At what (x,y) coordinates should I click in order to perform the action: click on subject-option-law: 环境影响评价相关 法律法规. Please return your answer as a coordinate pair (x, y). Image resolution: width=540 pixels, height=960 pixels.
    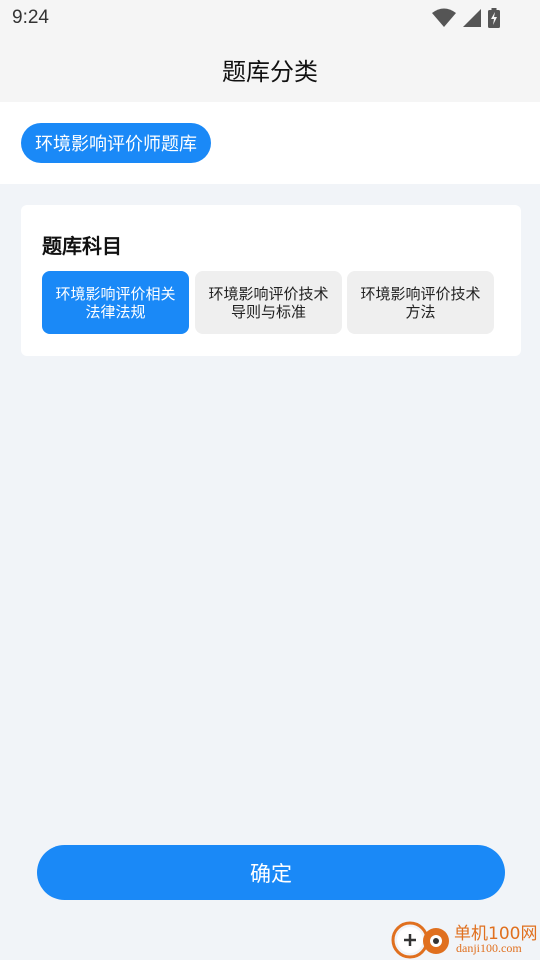
    Looking at the image, I should click on (115, 302).